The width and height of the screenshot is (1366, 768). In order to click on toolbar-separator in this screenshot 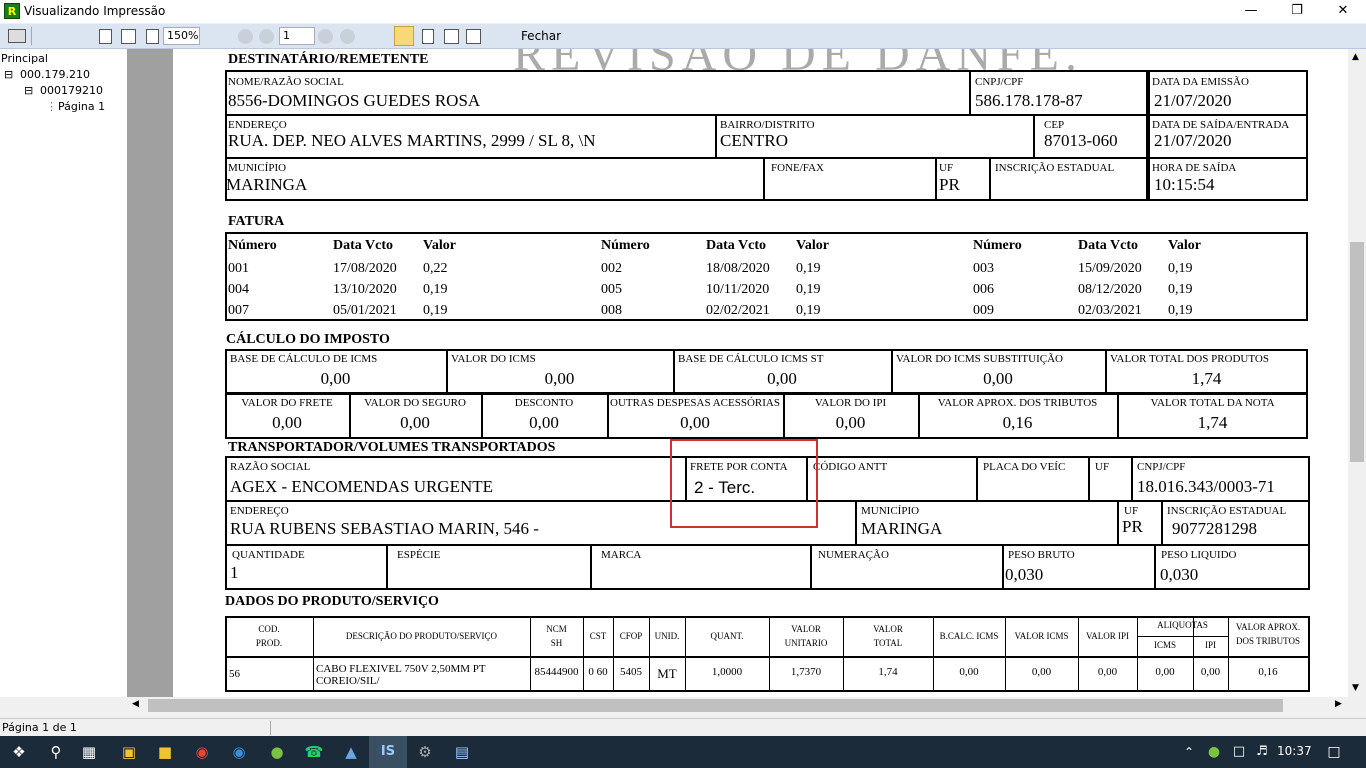, I will do `click(31, 36)`.